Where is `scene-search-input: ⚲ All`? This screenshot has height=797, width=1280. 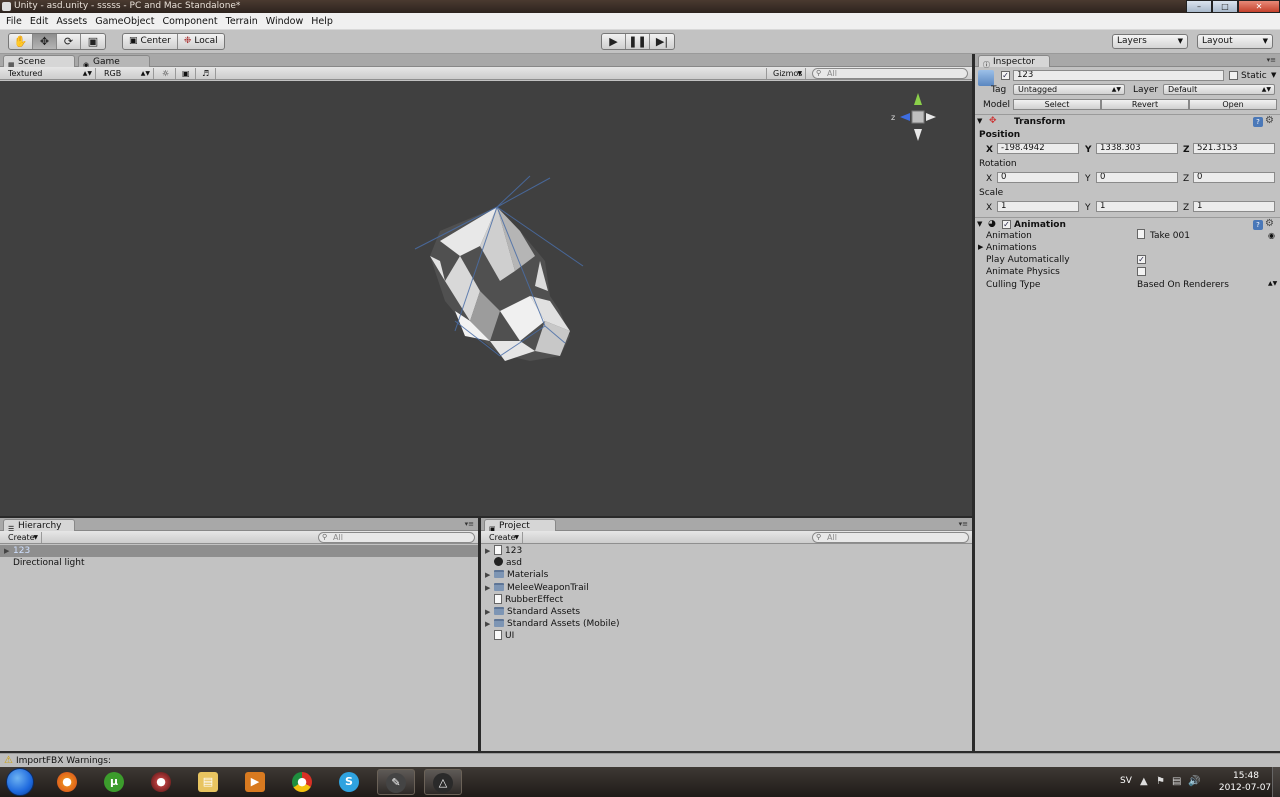 scene-search-input: ⚲ All is located at coordinates (890, 73).